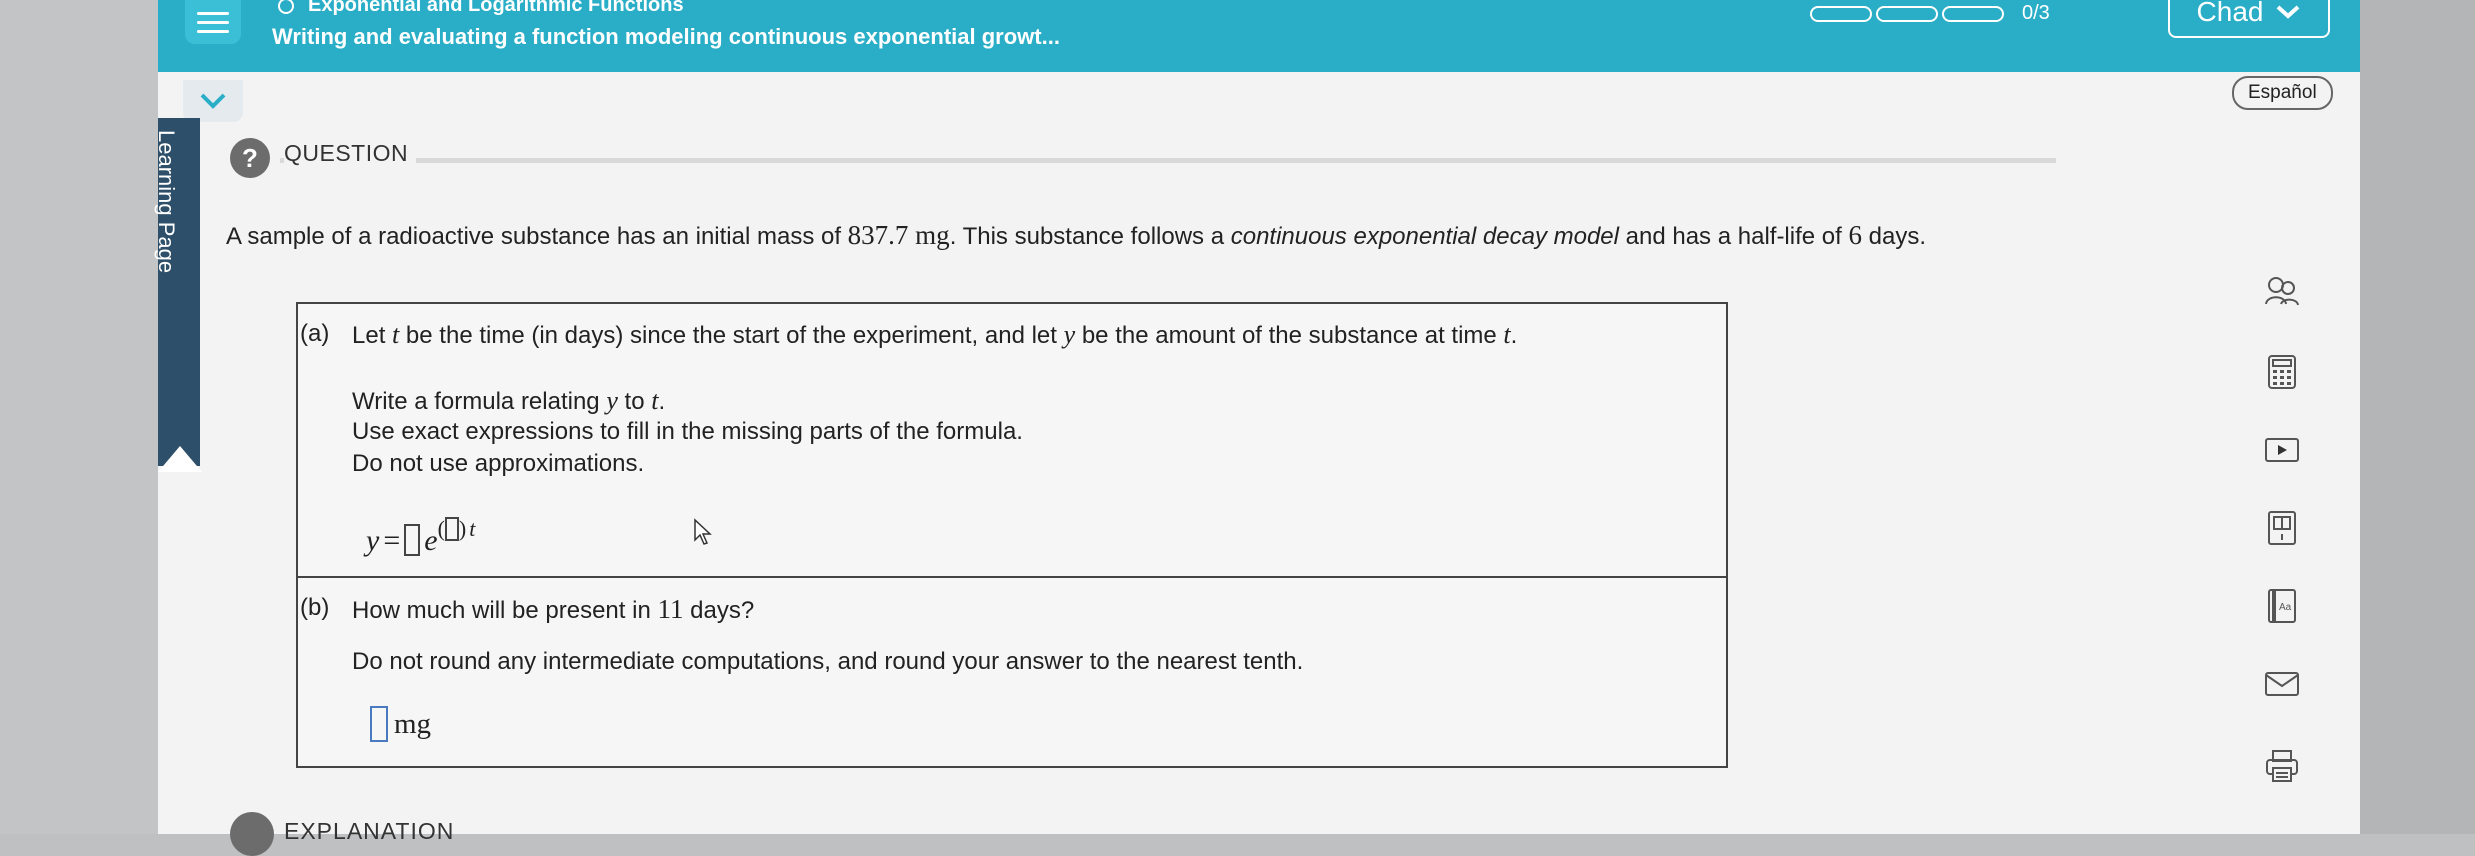 The image size is (2475, 856). I want to click on part-b-line1: How much will be present in 11 days?, so click(553, 609).